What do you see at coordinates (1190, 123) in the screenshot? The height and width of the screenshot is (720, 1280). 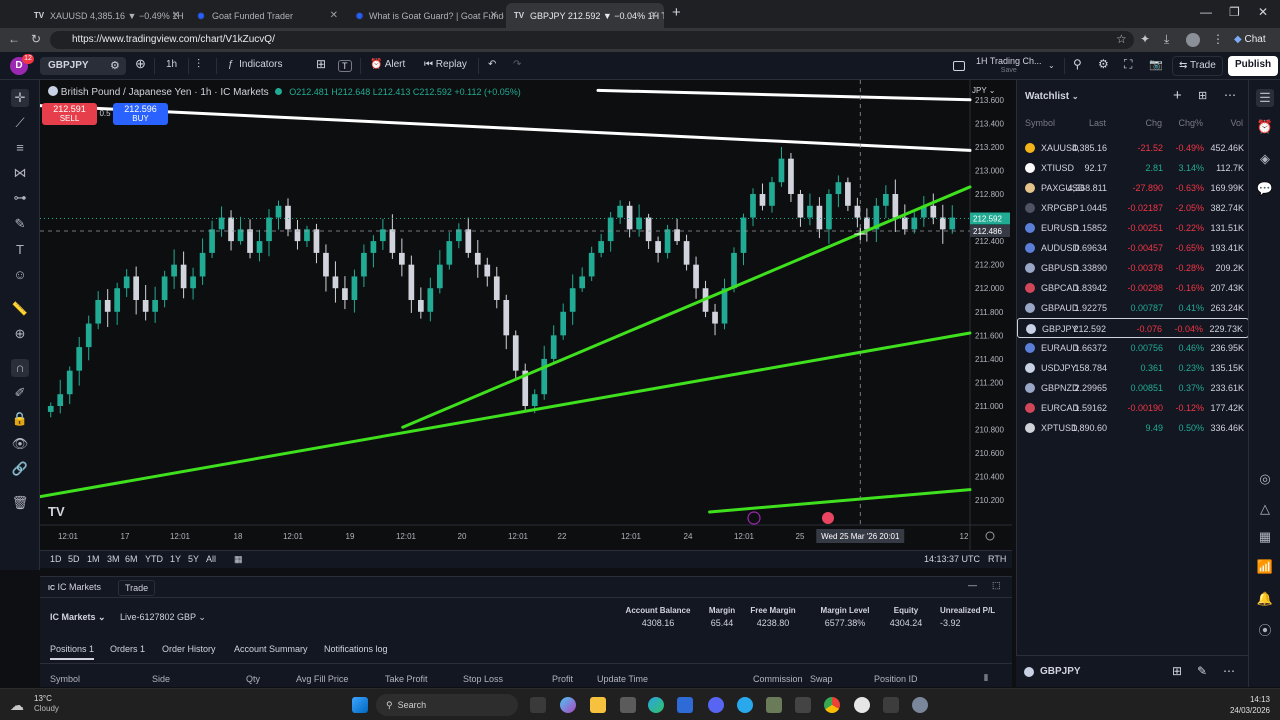 I see `col-chg-percent: Chg%` at bounding box center [1190, 123].